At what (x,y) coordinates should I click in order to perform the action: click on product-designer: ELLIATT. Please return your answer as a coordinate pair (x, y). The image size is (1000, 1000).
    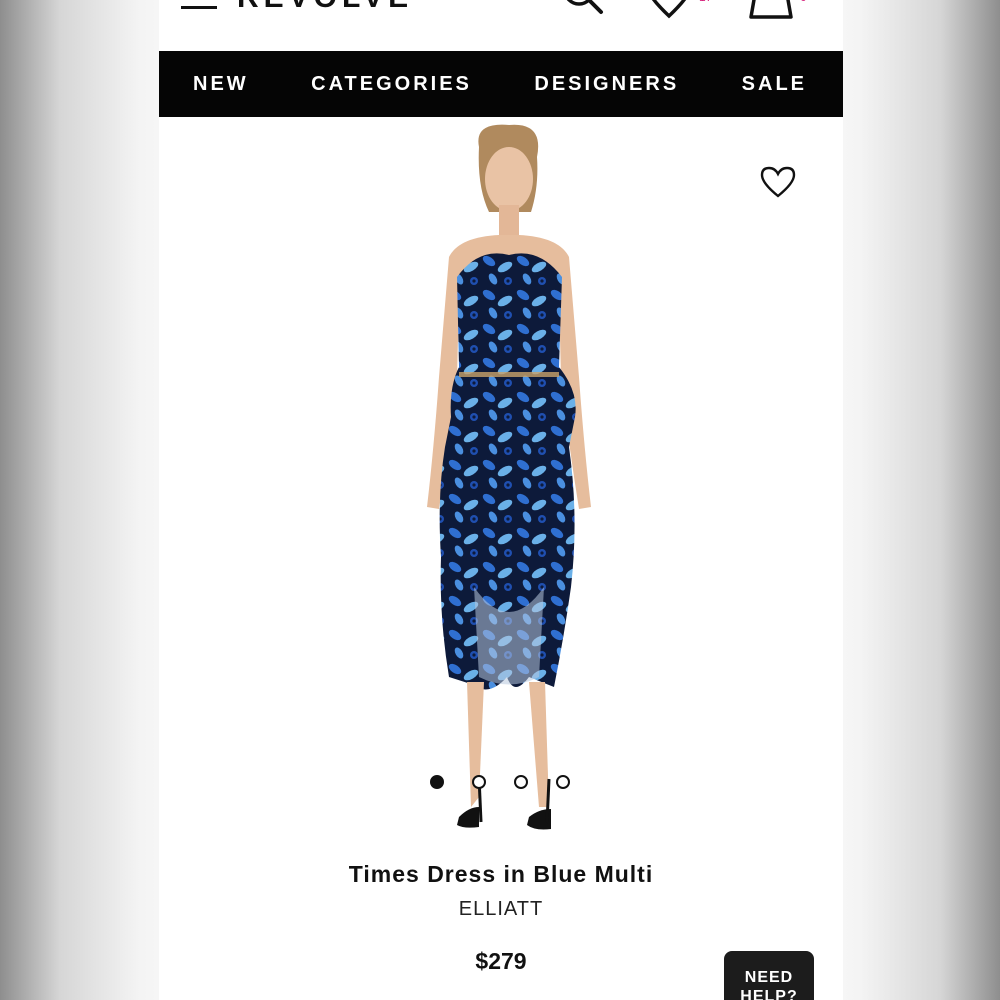
    Looking at the image, I should click on (501, 909).